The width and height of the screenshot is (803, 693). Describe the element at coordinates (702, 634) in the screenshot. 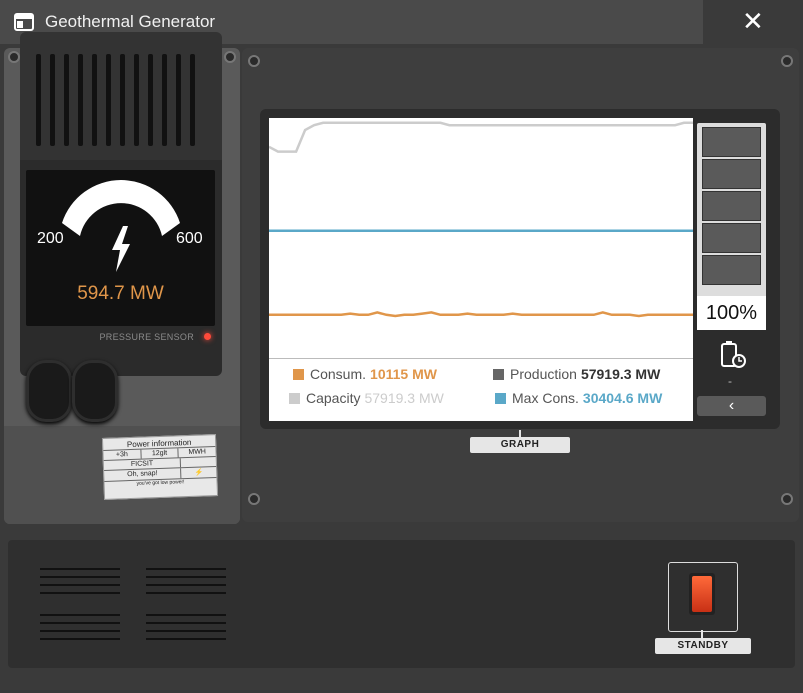

I see `tag-stem` at that location.